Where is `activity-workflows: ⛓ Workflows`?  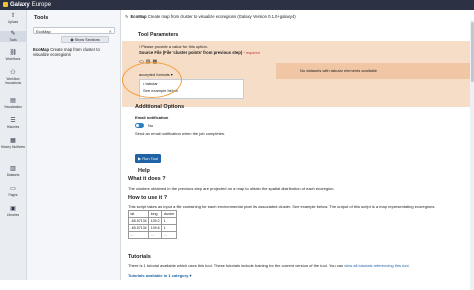 activity-workflows: ⛓ Workflows is located at coordinates (13, 55).